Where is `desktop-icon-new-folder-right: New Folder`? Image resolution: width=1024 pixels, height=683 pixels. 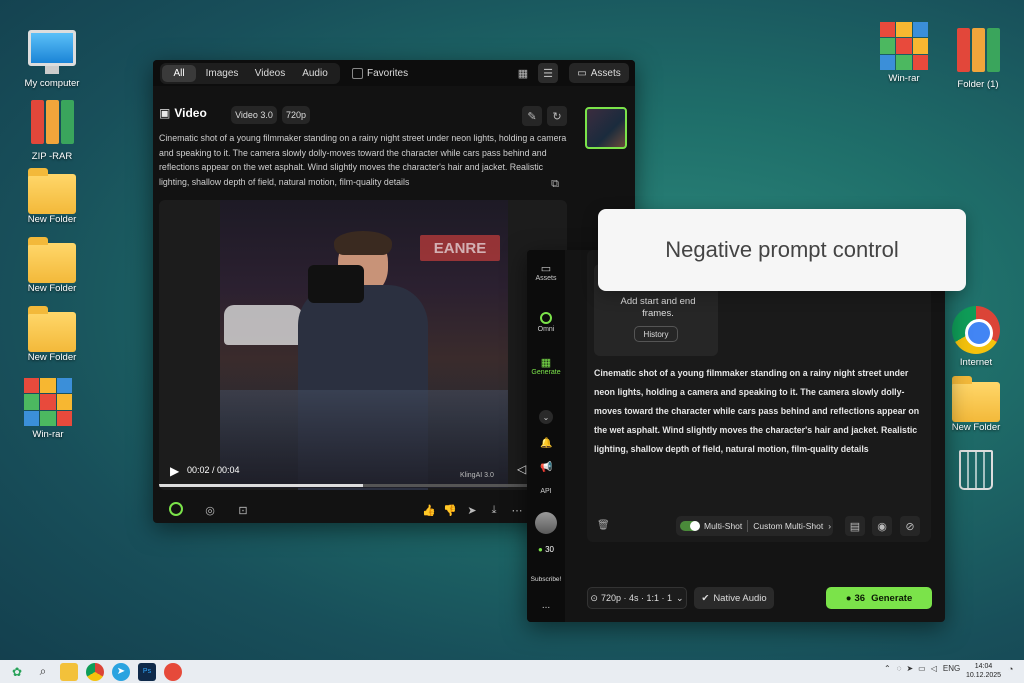
desktop-icon-new-folder-right: New Folder is located at coordinates (976, 404).